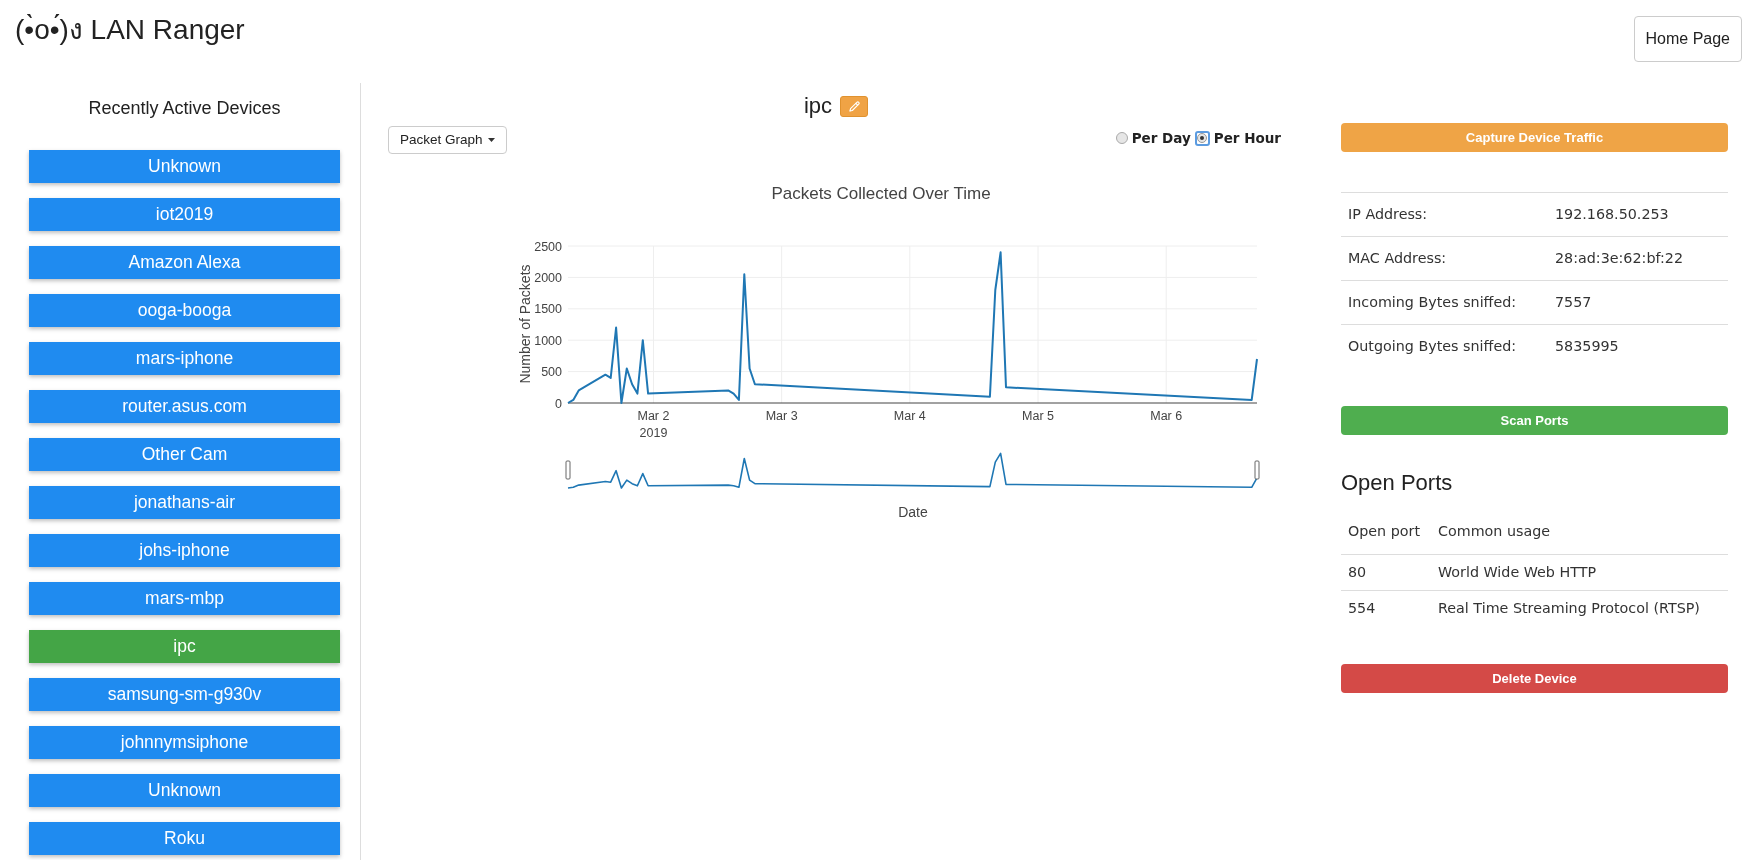 This screenshot has height=860, width=1753. What do you see at coordinates (1166, 416) in the screenshot?
I see `x-tick-label: Mar 6` at bounding box center [1166, 416].